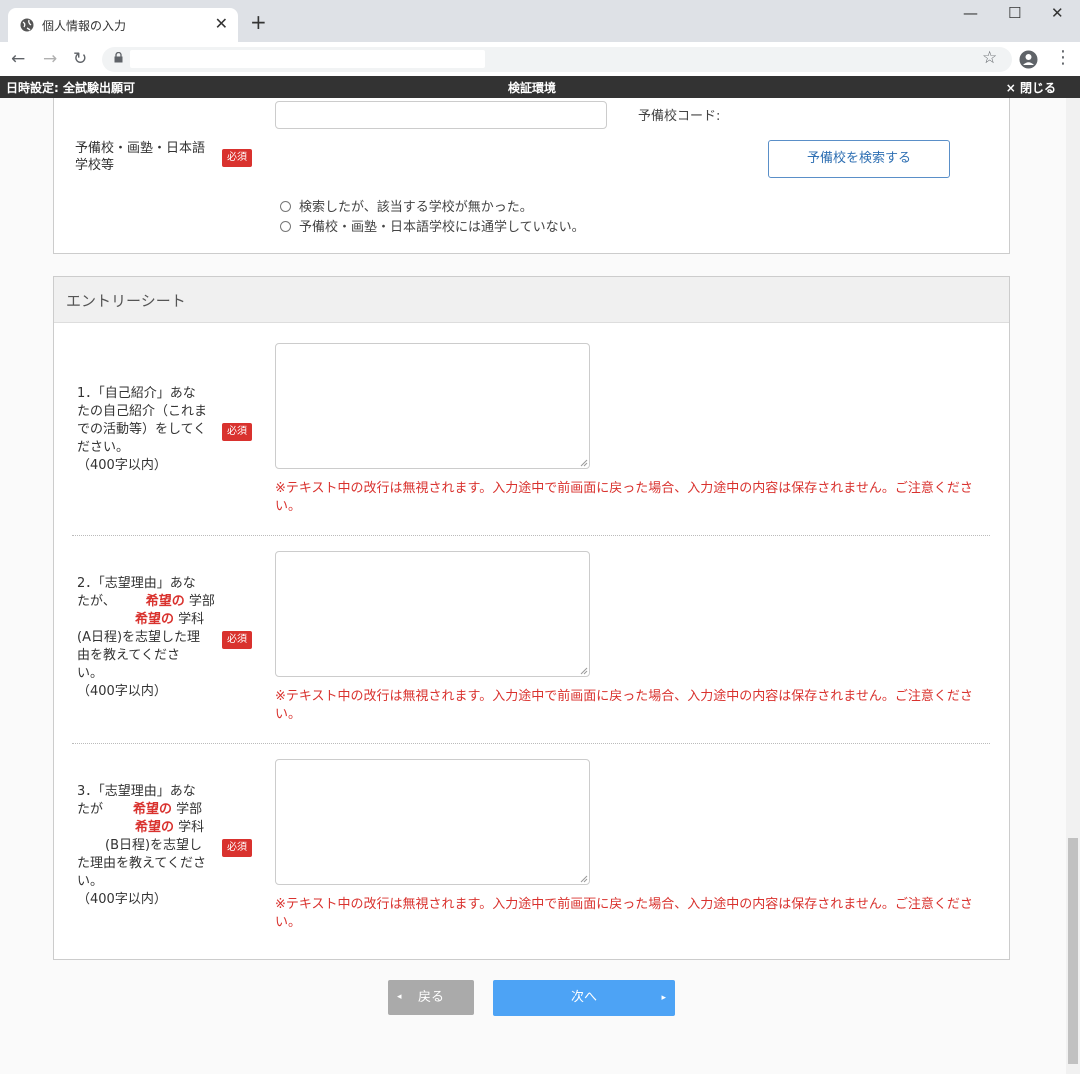 The image size is (1080, 1074). What do you see at coordinates (140, 148) in the screenshot?
I see `school-field-label-line1: 予備校・画塾・日本語` at bounding box center [140, 148].